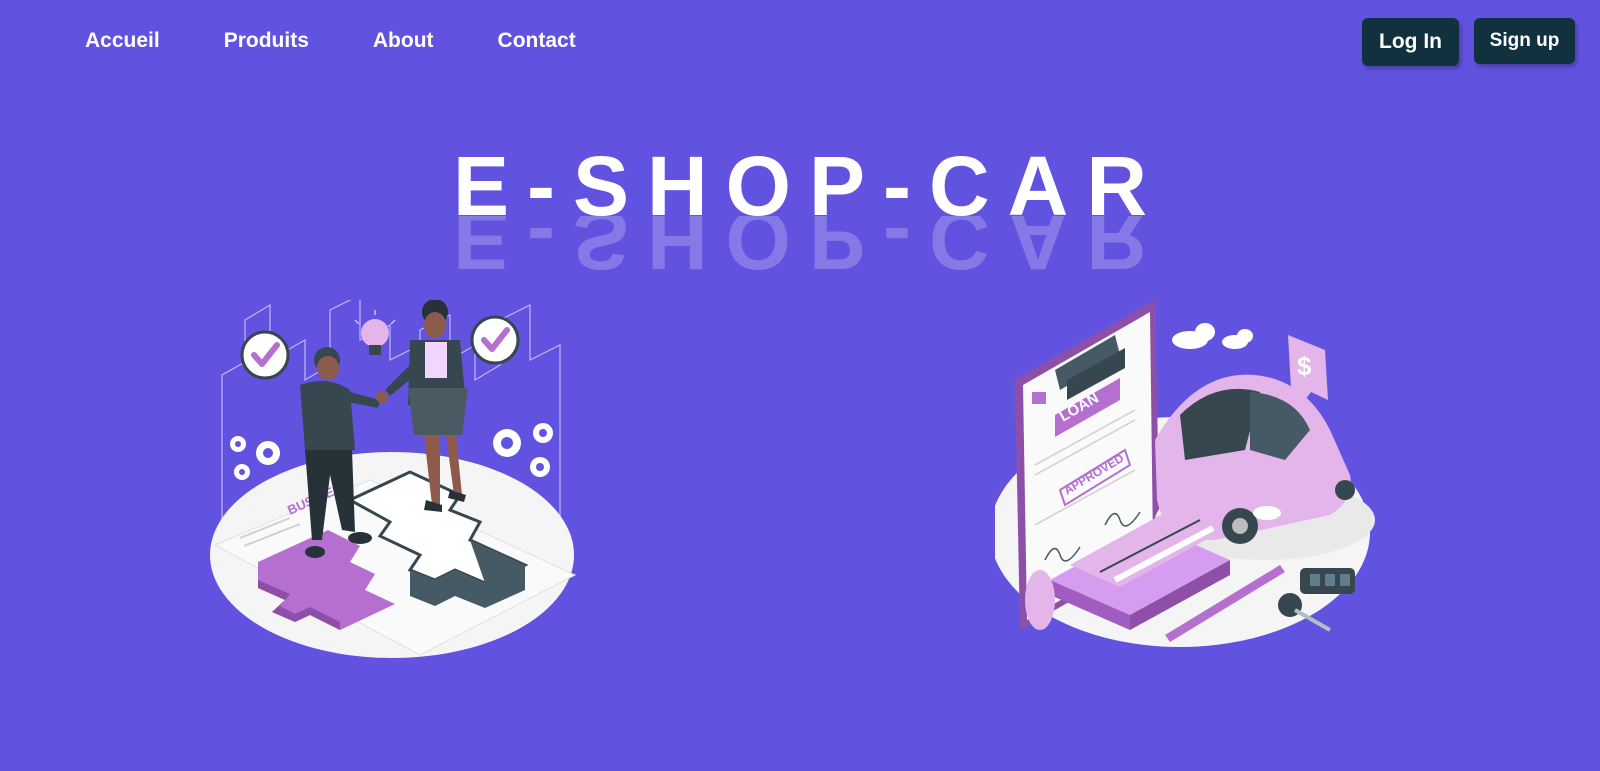  What do you see at coordinates (330, 41) in the screenshot?
I see `nav-links: Accueil Produits About Contact` at bounding box center [330, 41].